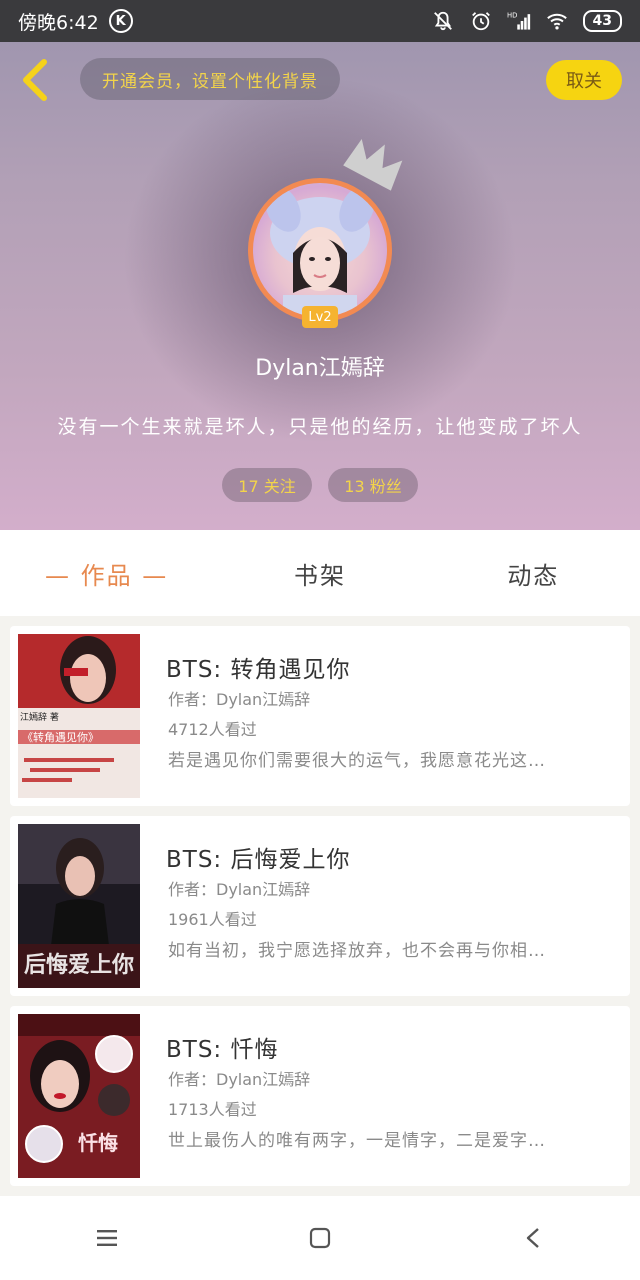 Image resolution: width=640 pixels, height=1280 pixels. I want to click on home-square-icon, so click(320, 1238).